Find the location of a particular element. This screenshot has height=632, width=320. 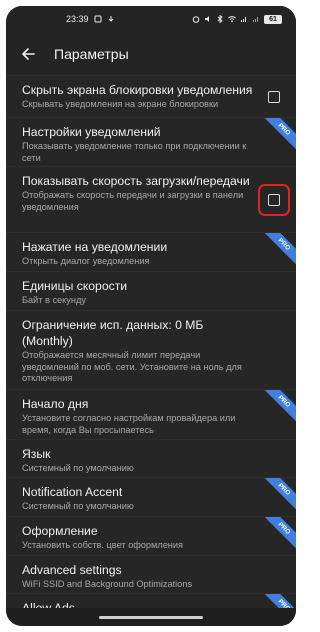

setting-title: Начало дня is located at coordinates (55, 404).